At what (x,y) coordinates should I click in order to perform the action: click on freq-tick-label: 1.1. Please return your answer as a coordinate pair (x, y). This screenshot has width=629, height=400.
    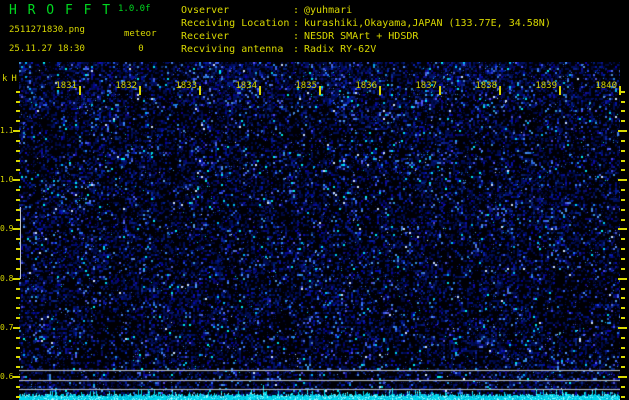
    Looking at the image, I should click on (6, 130).